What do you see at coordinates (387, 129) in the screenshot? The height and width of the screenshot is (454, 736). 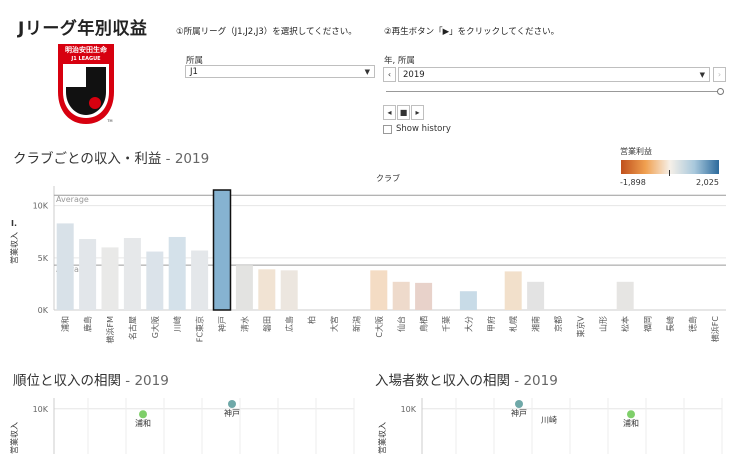 I see `show-history-checkbox` at bounding box center [387, 129].